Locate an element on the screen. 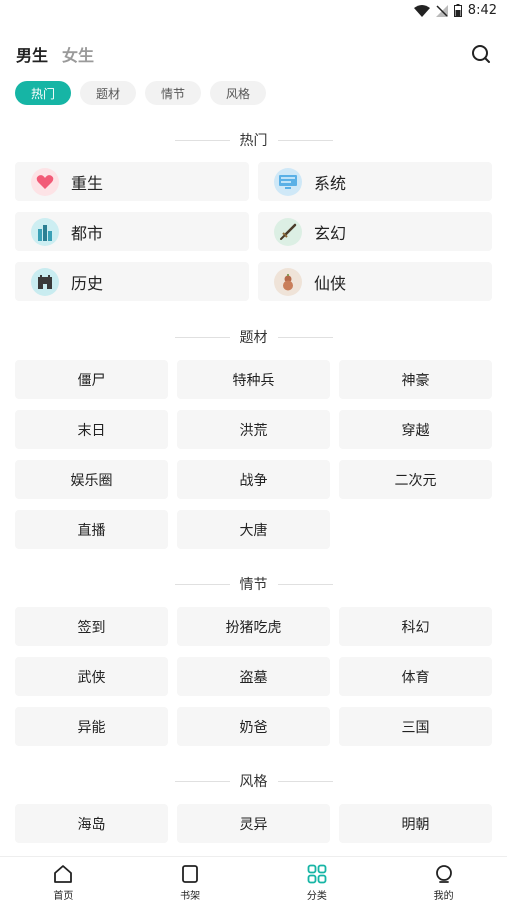 This screenshot has height=903, width=507. tag-item: 盗墓 is located at coordinates (253, 676).